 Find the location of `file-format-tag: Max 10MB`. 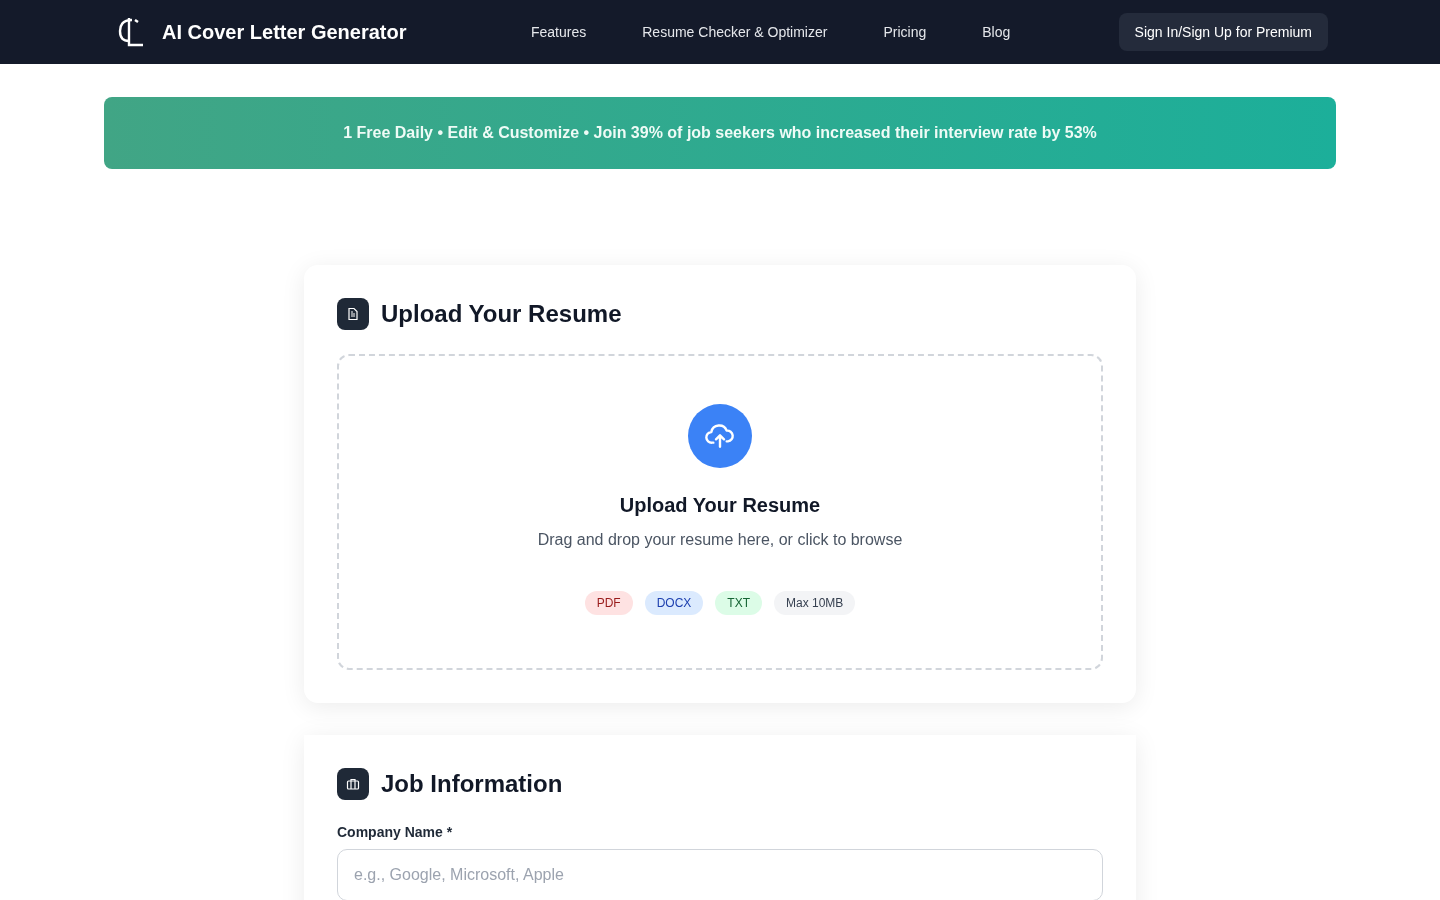

file-format-tag: Max 10MB is located at coordinates (815, 603).